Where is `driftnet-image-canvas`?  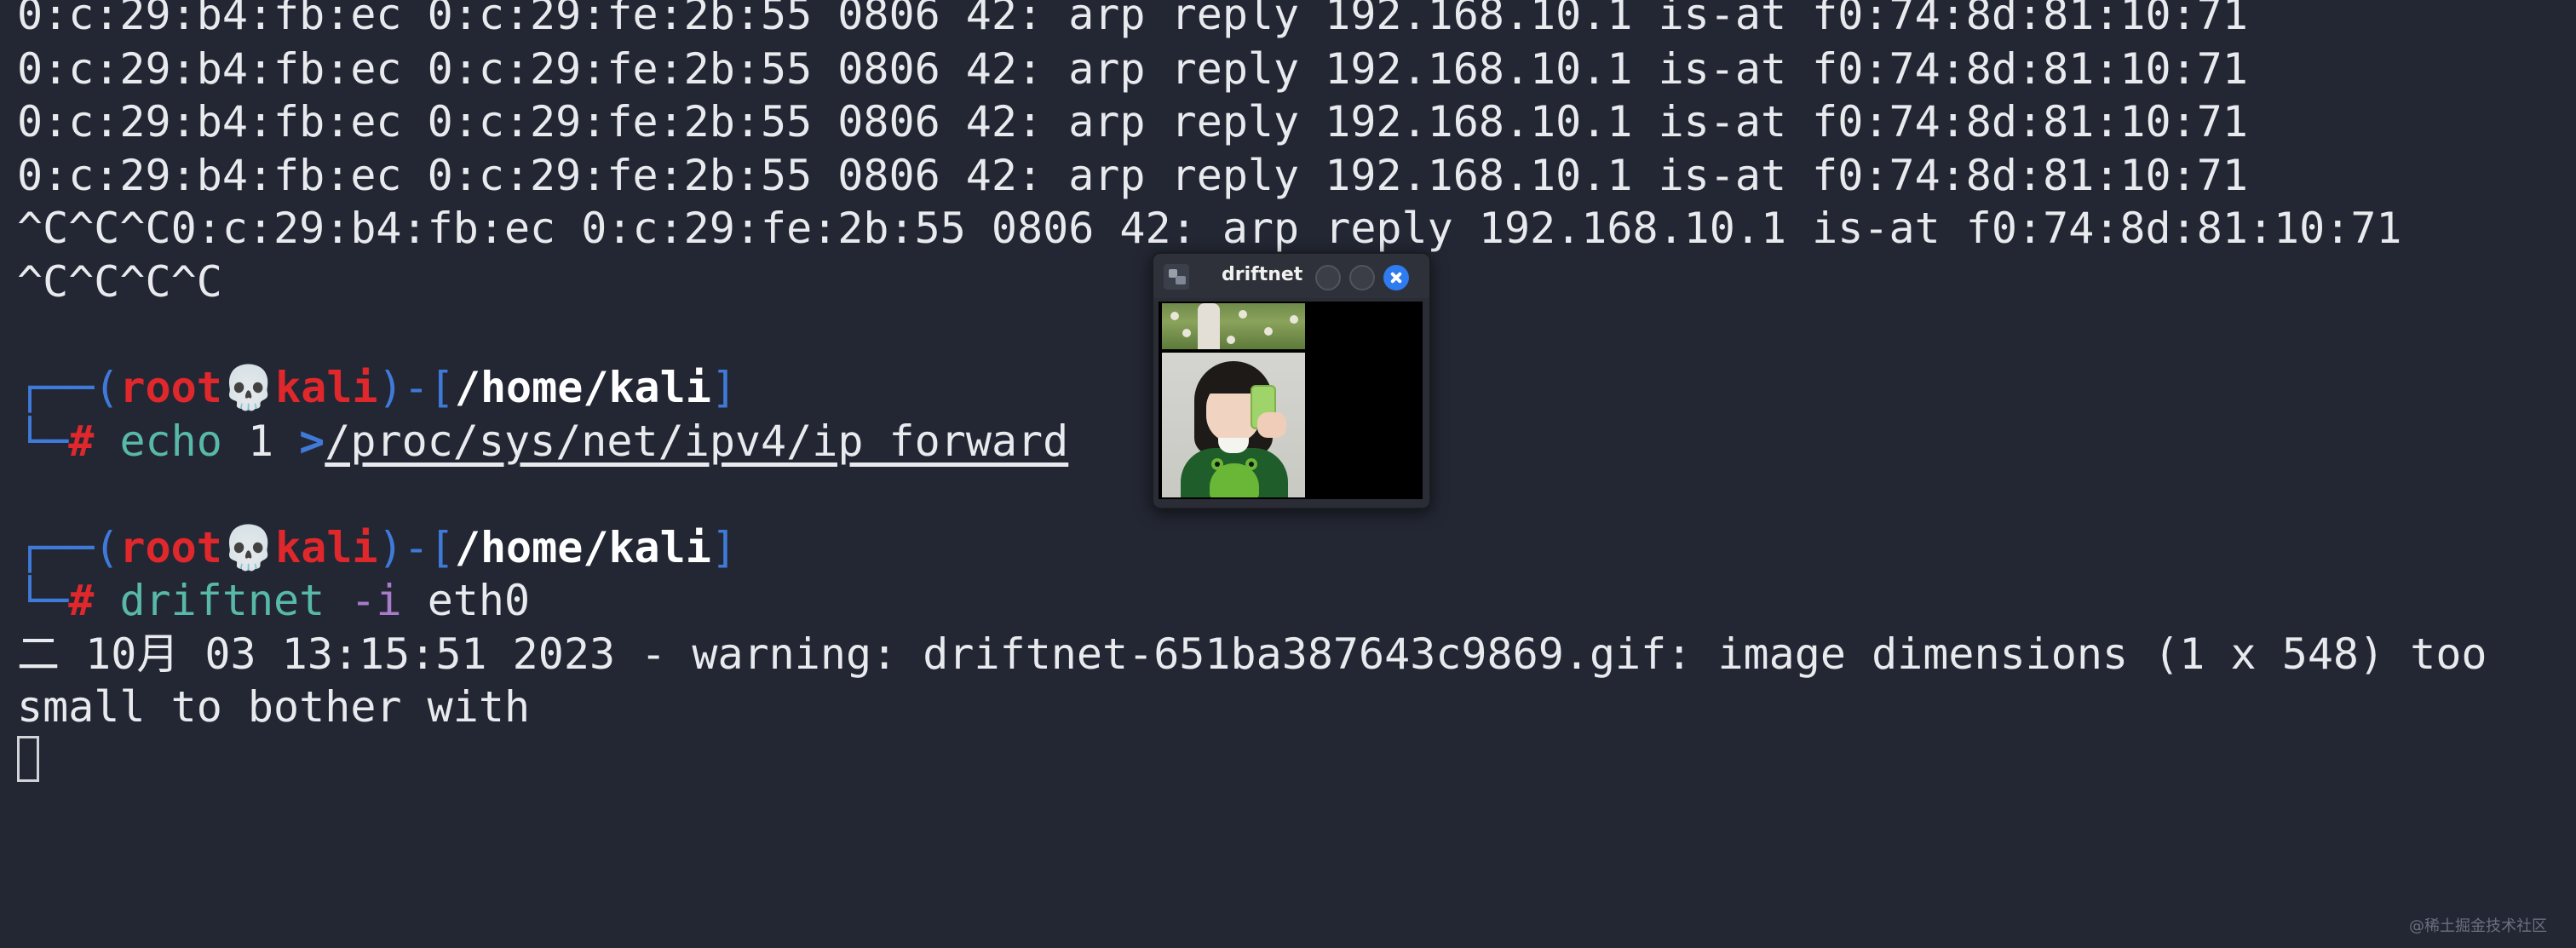 driftnet-image-canvas is located at coordinates (1291, 400).